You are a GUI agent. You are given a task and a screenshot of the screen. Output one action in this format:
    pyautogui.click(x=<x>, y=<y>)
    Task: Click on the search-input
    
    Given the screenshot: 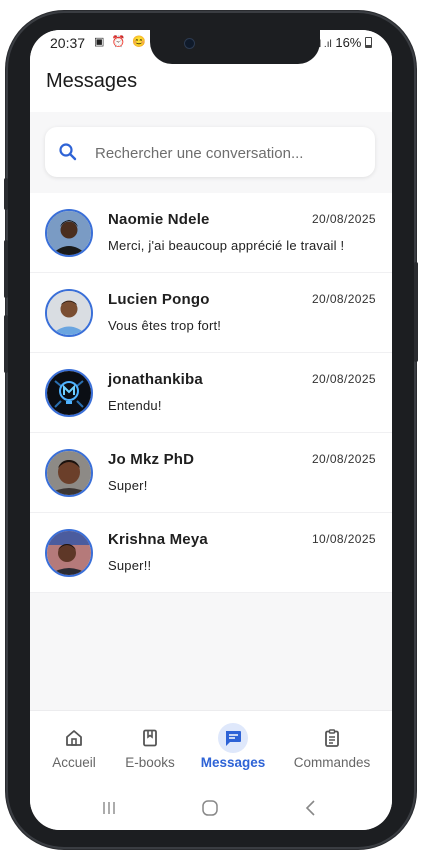 What is the action you would take?
    pyautogui.click(x=230, y=153)
    